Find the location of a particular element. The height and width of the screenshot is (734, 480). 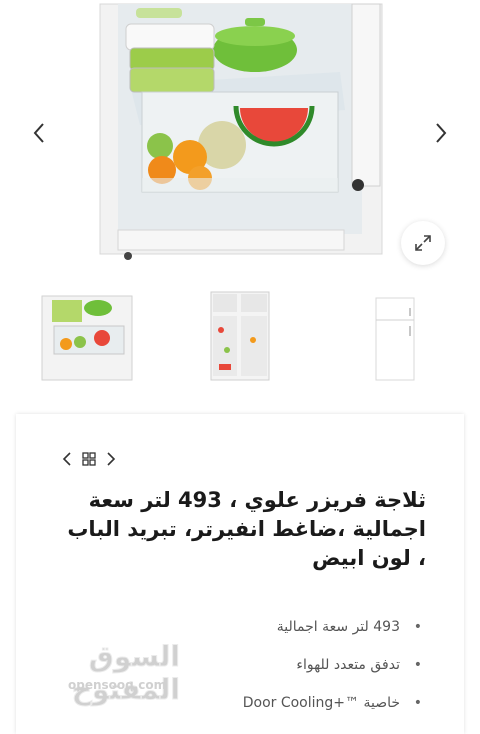

next-product-button is located at coordinates (111, 459).